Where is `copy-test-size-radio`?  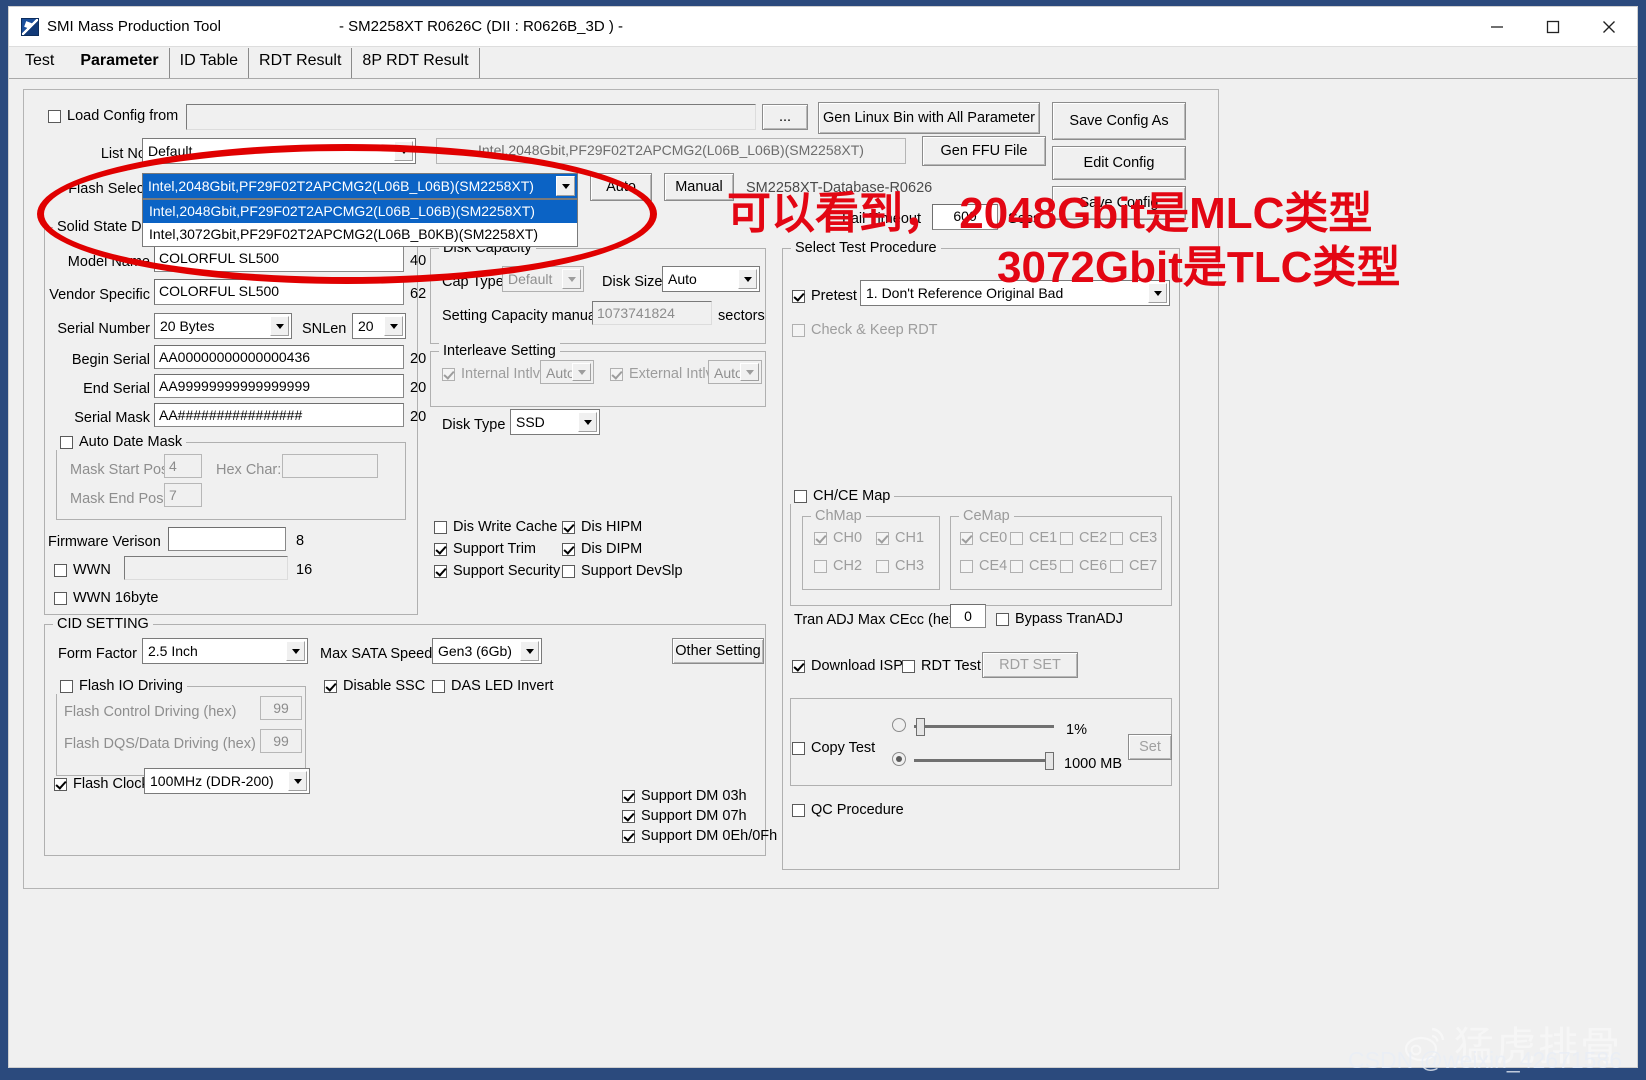 copy-test-size-radio is located at coordinates (899, 759).